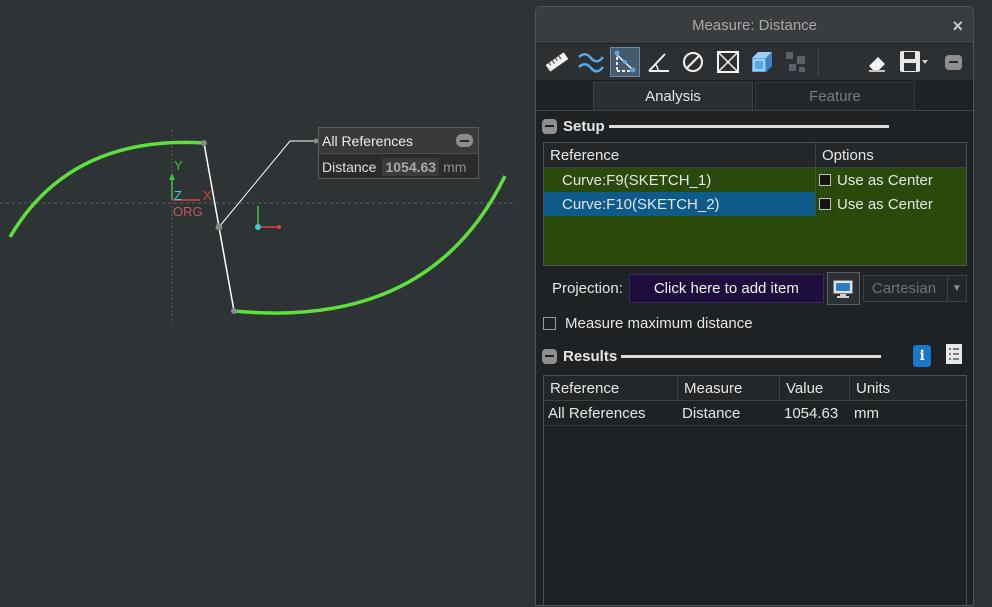  I want to click on coordinate-system-value: Cartesian, so click(904, 288).